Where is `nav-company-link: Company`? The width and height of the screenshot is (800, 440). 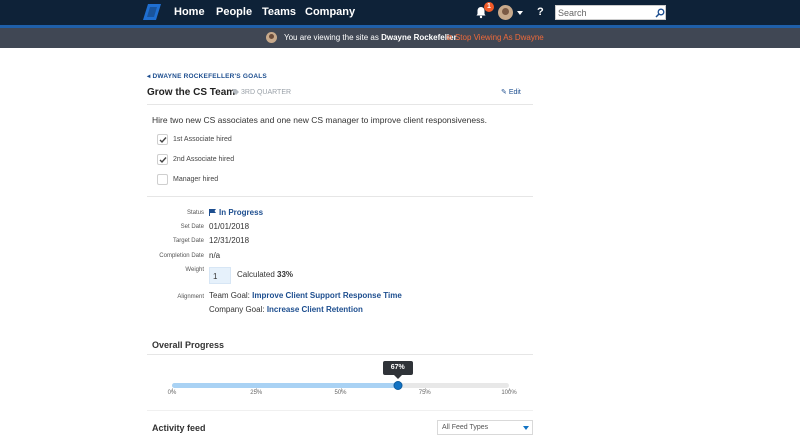 nav-company-link: Company is located at coordinates (330, 12).